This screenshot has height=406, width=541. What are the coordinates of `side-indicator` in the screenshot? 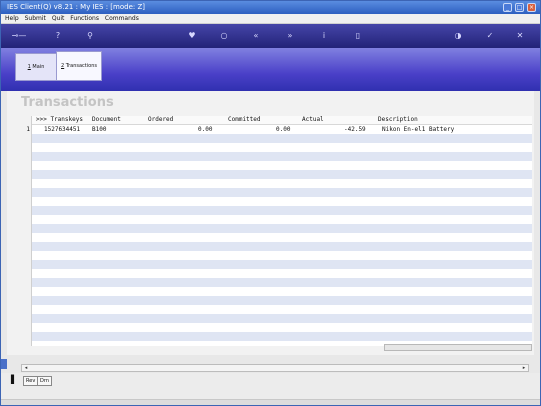 It's located at (4, 364).